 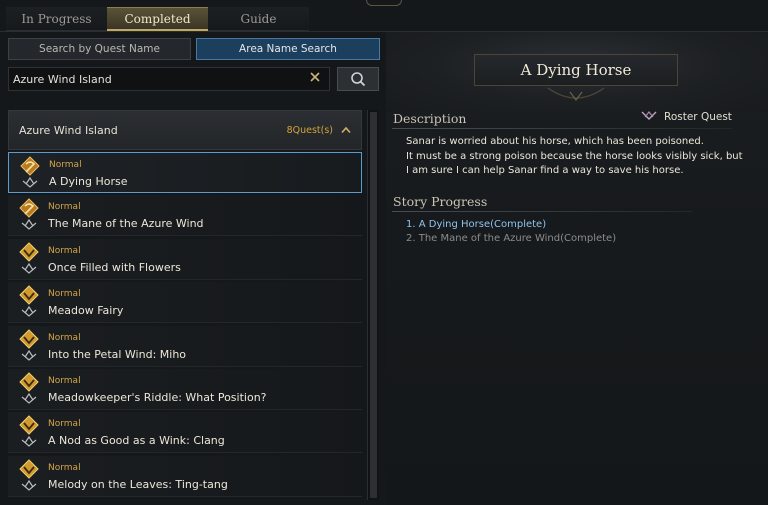 What do you see at coordinates (315, 79) in the screenshot?
I see `x-icon` at bounding box center [315, 79].